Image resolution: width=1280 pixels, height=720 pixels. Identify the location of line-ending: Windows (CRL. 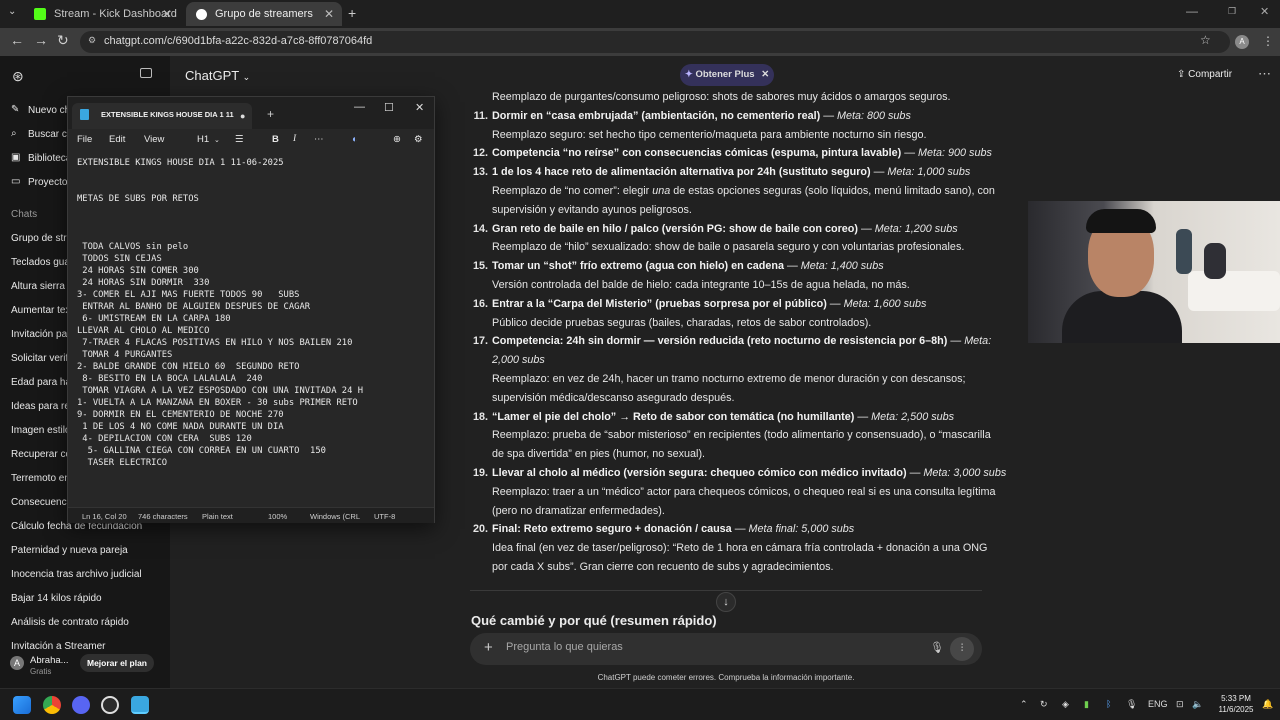
(335, 516).